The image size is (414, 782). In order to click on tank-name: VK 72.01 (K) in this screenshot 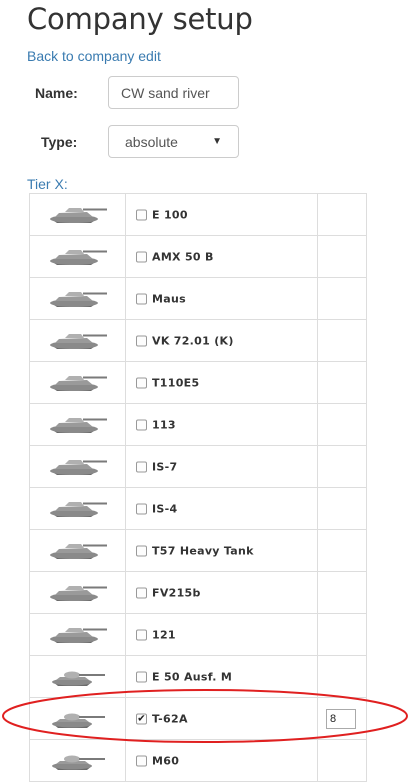, I will do `click(193, 340)`.